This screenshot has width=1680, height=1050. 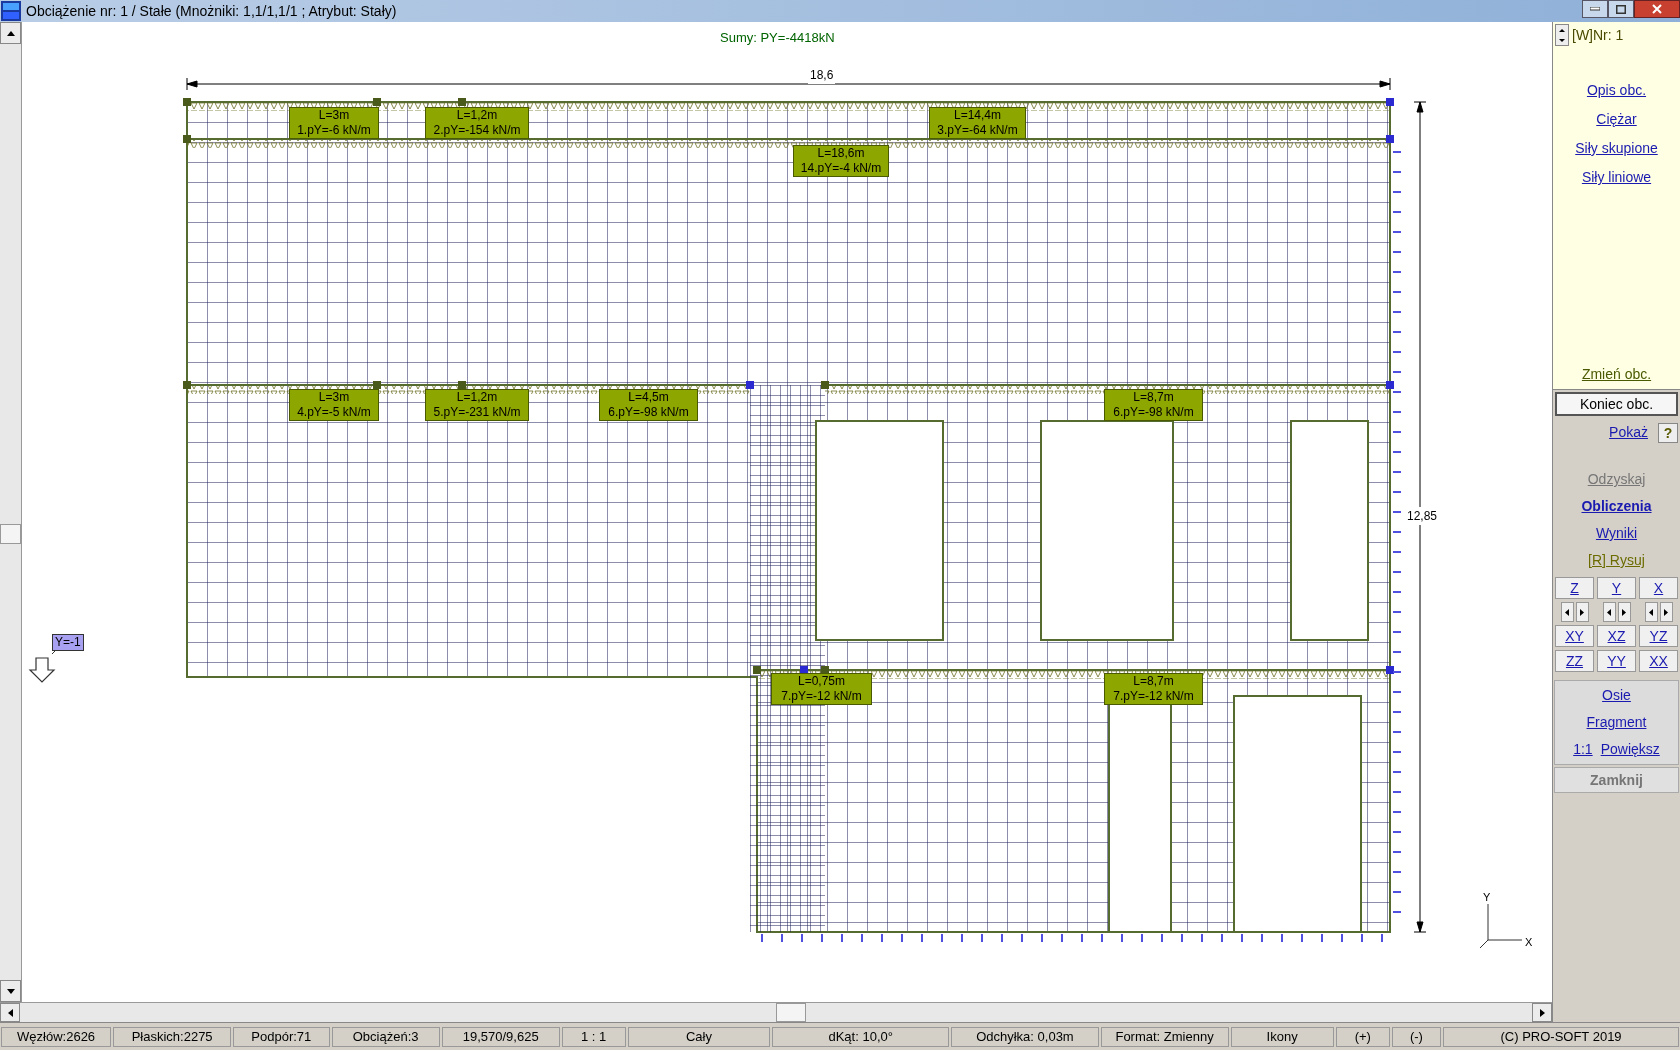 What do you see at coordinates (1616, 177) in the screenshot?
I see `panel-link: Siły liniowe` at bounding box center [1616, 177].